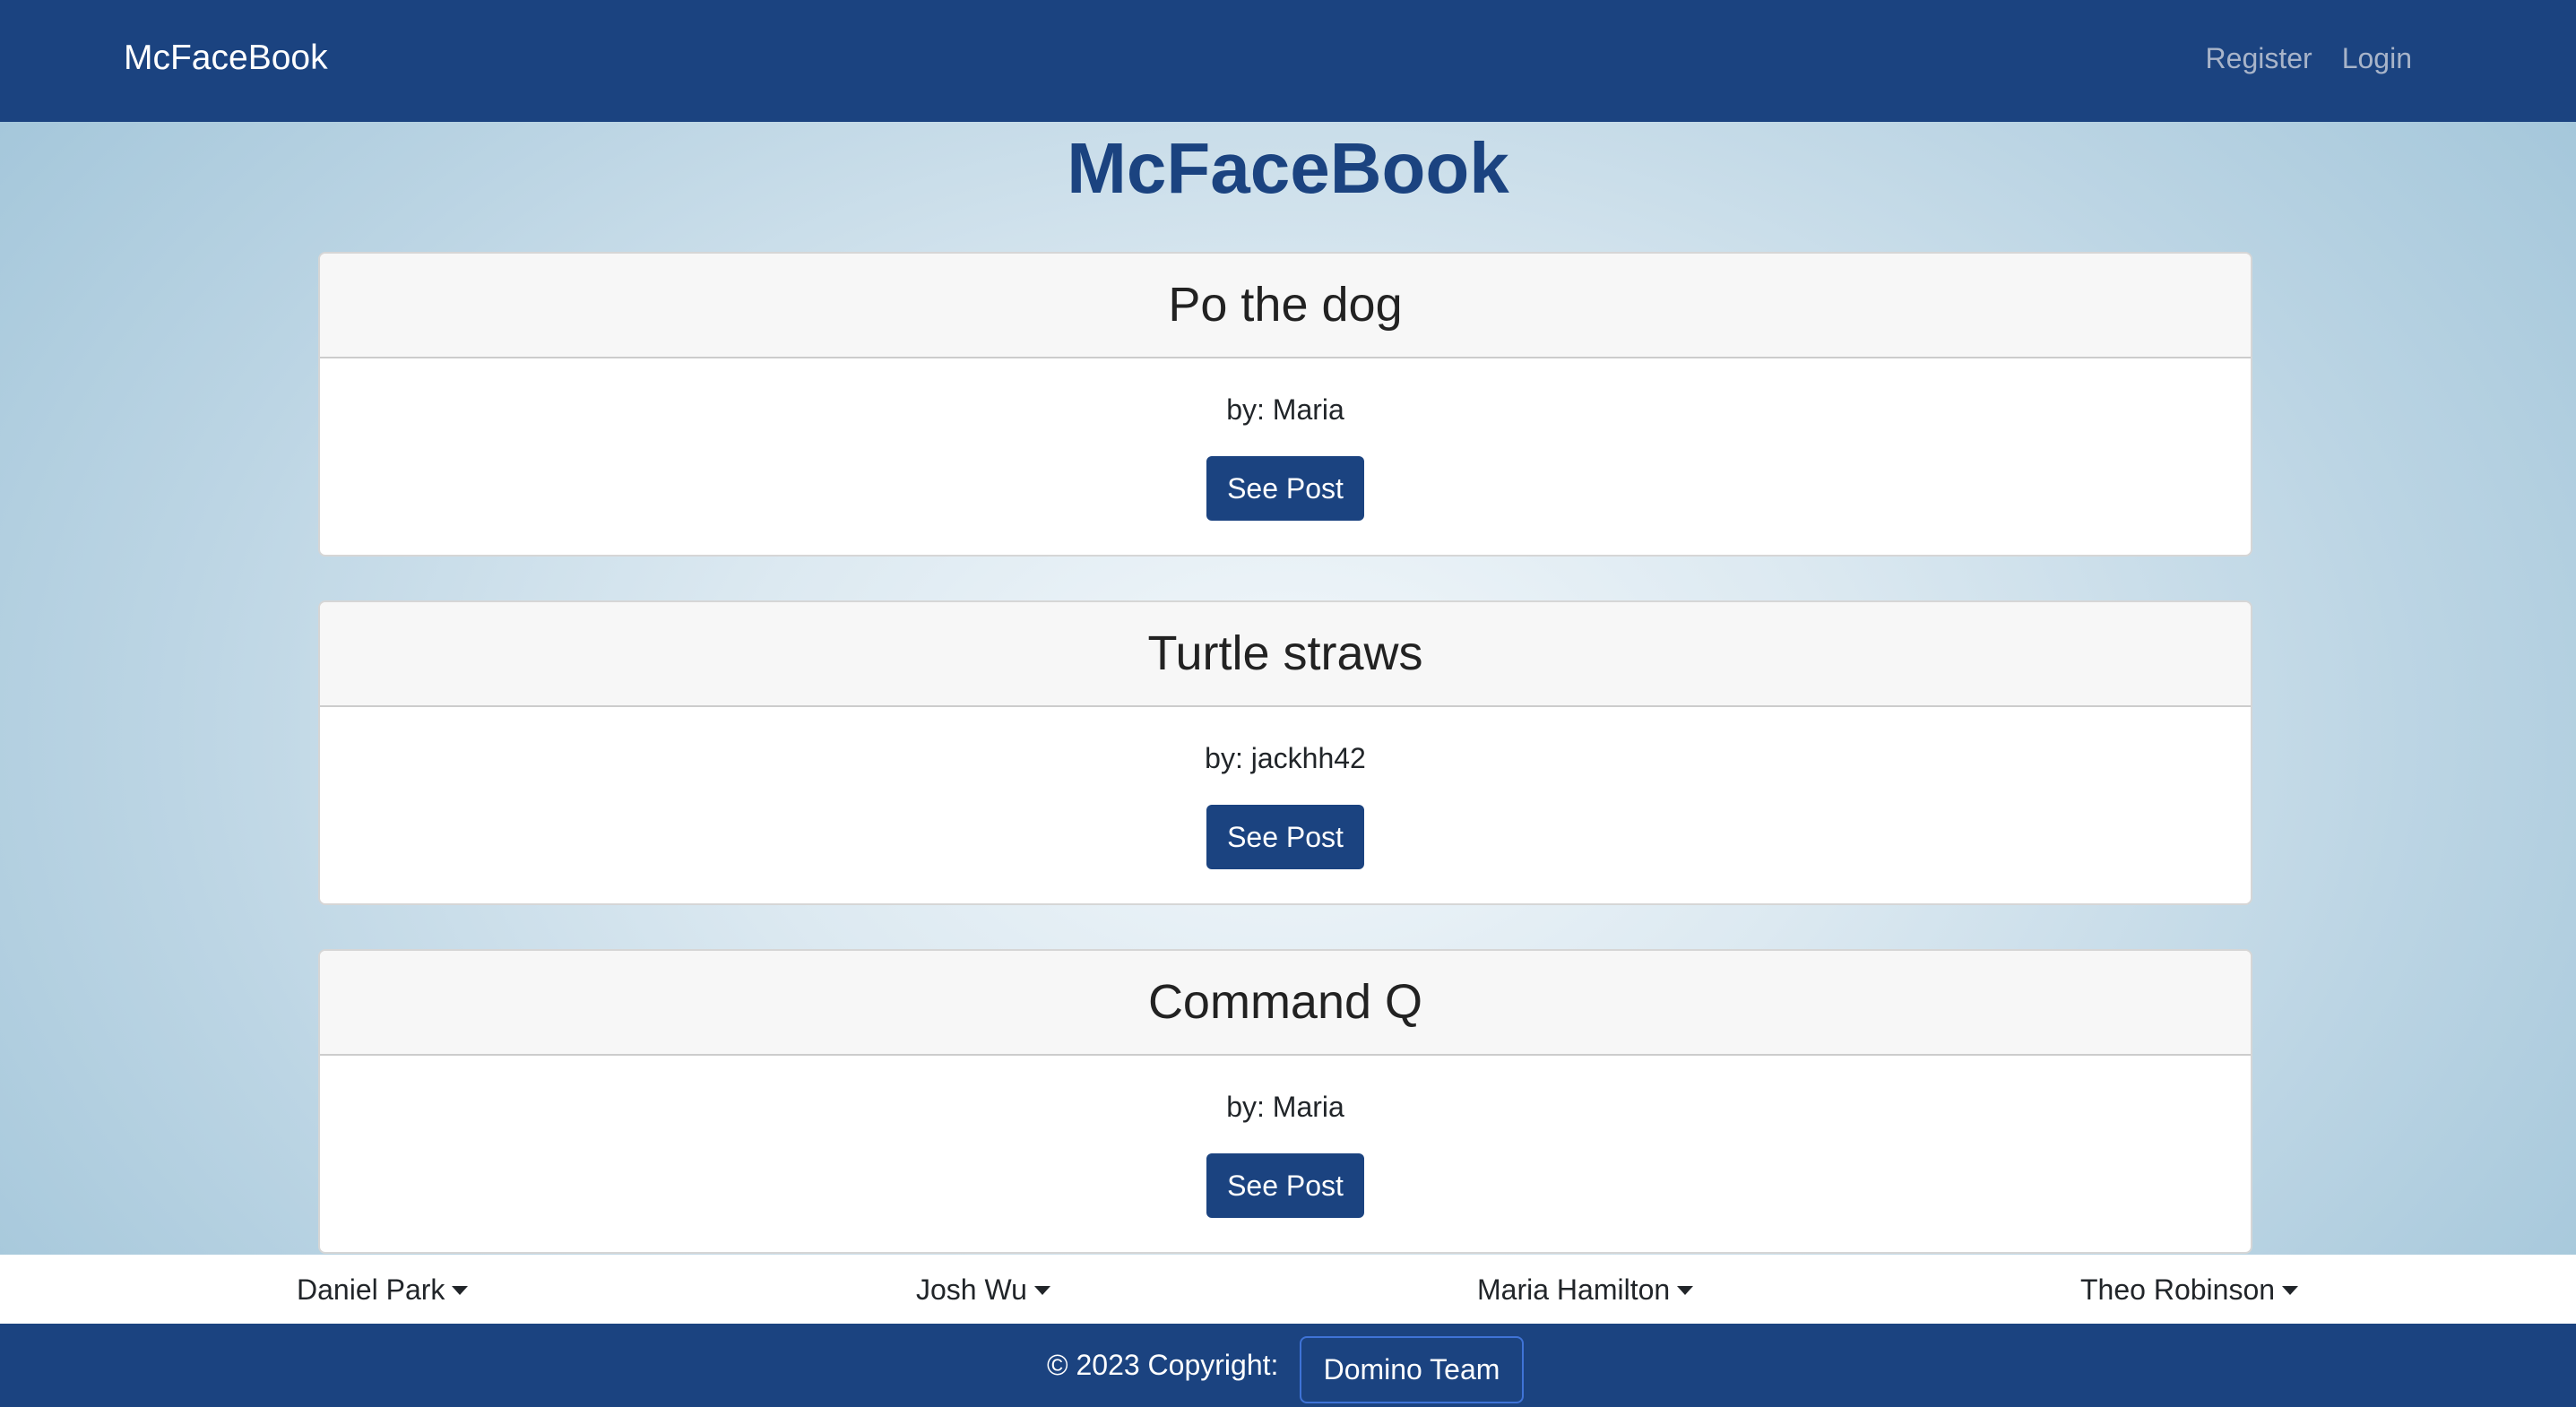 Image resolution: width=2576 pixels, height=1407 pixels. I want to click on post-title: Command Q, so click(1285, 1004).